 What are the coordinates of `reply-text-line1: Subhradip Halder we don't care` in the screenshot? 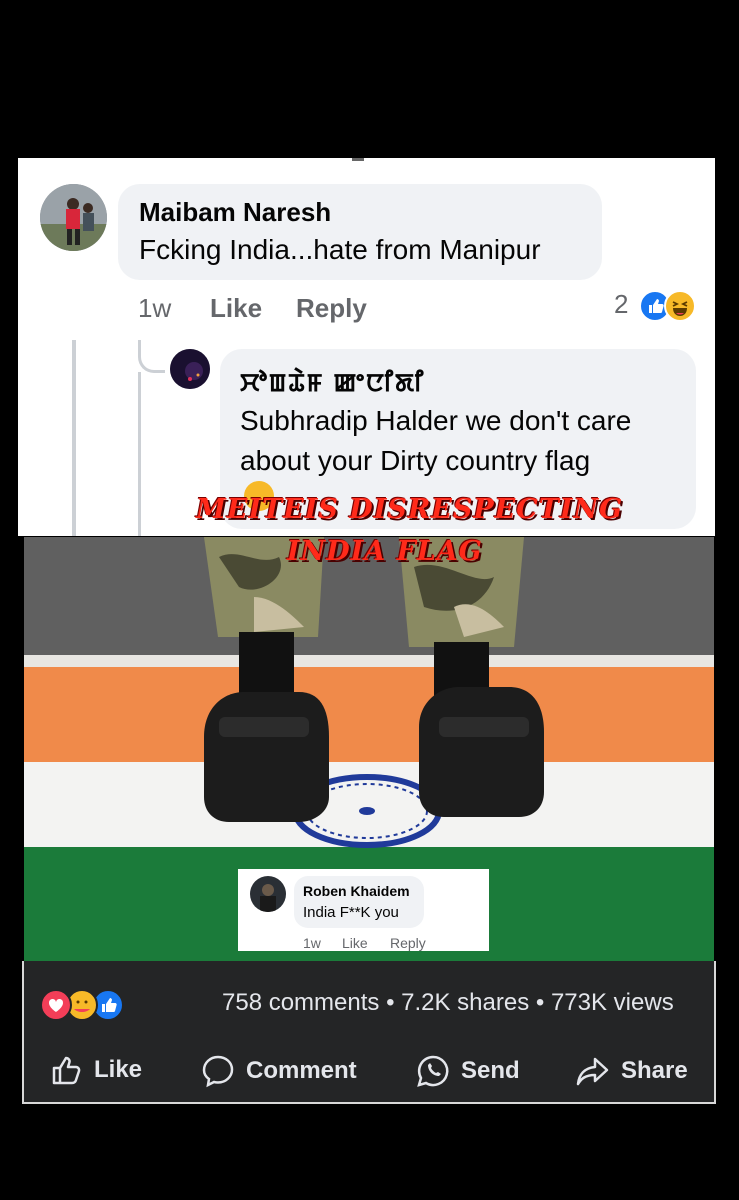 It's located at (436, 420).